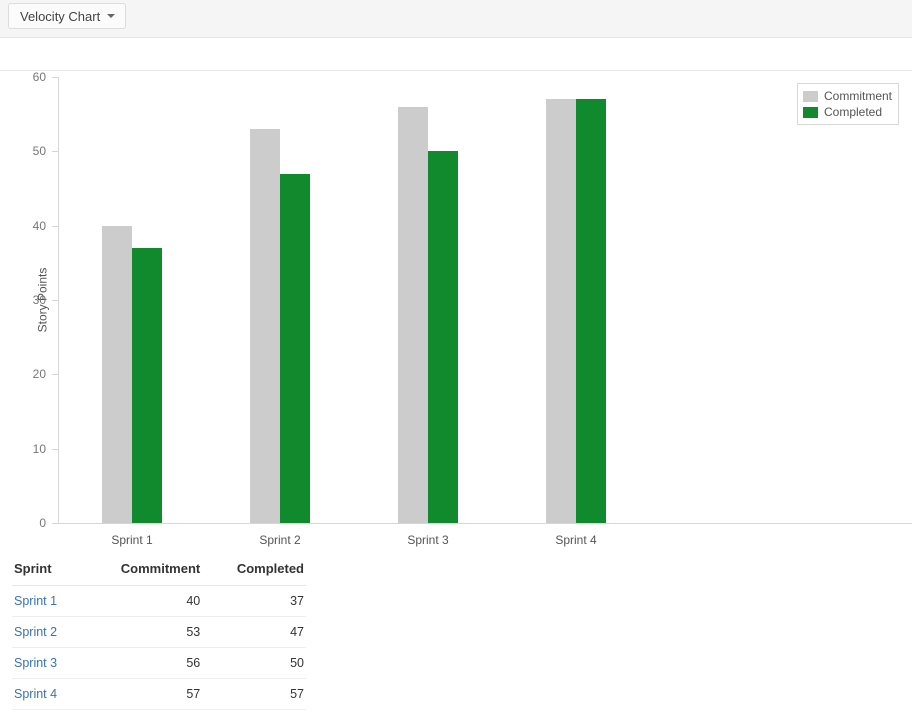  I want to click on legend-item: Completed, so click(847, 112).